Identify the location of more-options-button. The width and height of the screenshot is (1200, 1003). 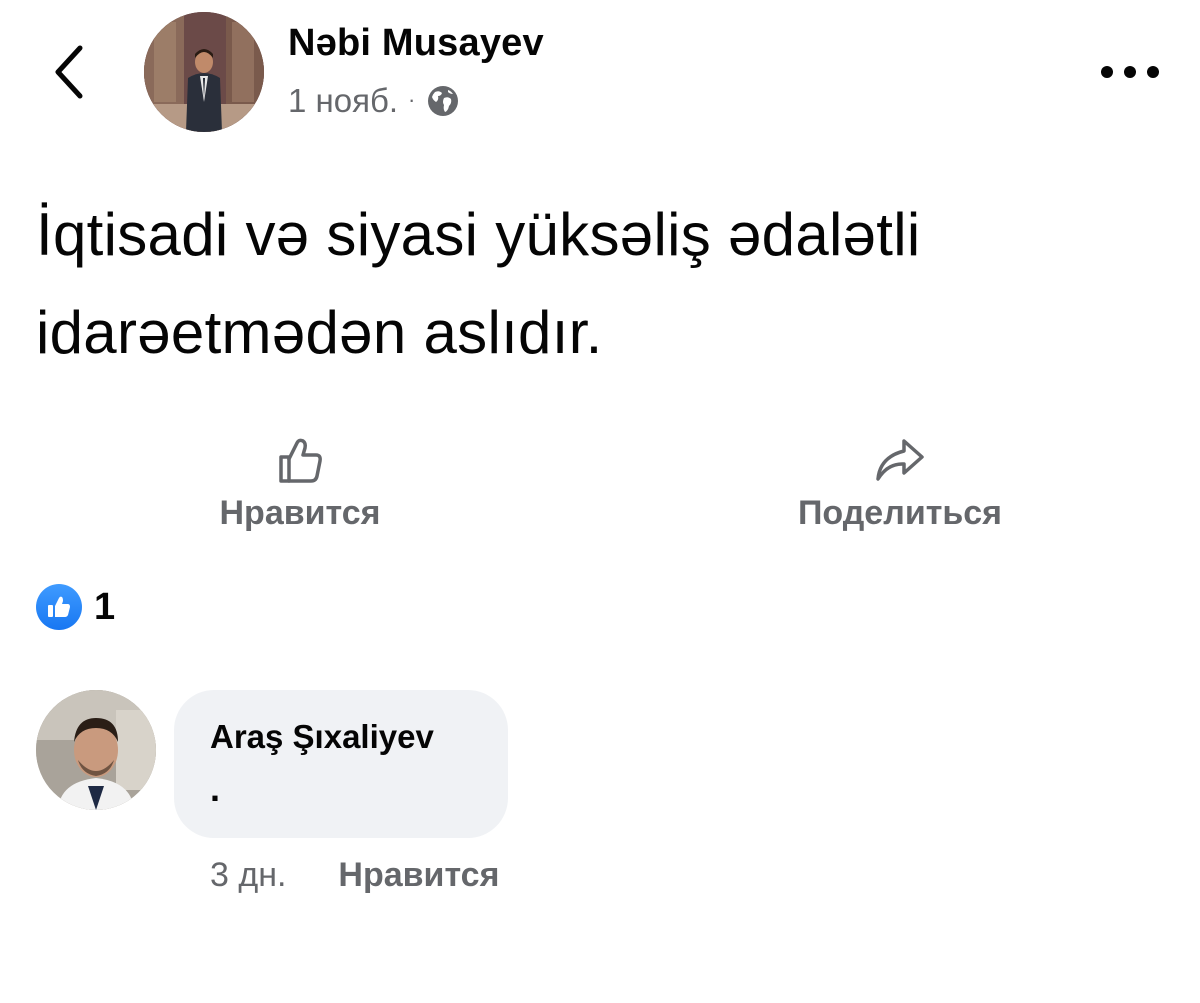
(1130, 72).